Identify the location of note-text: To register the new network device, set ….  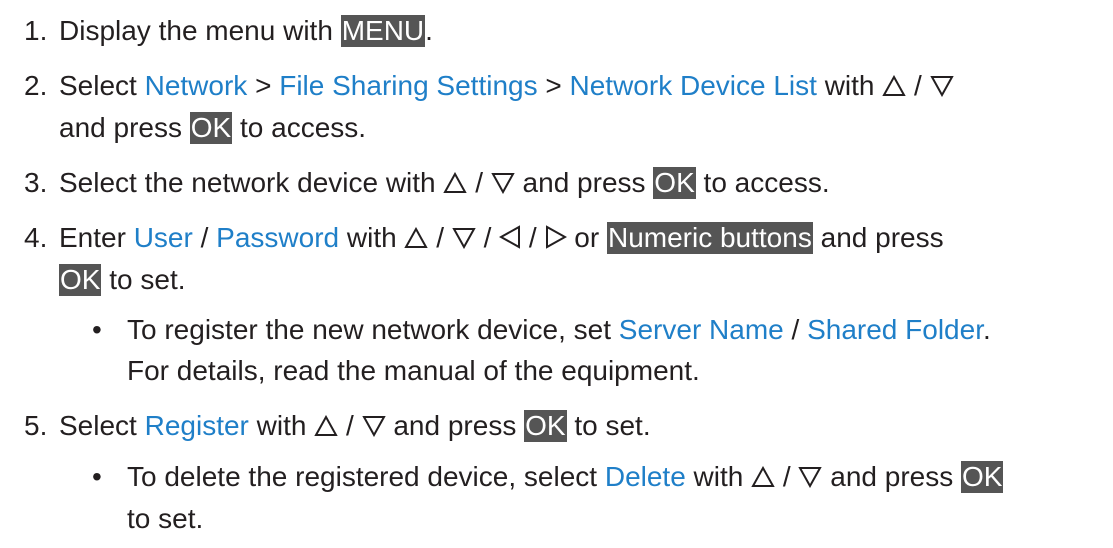
(559, 330).